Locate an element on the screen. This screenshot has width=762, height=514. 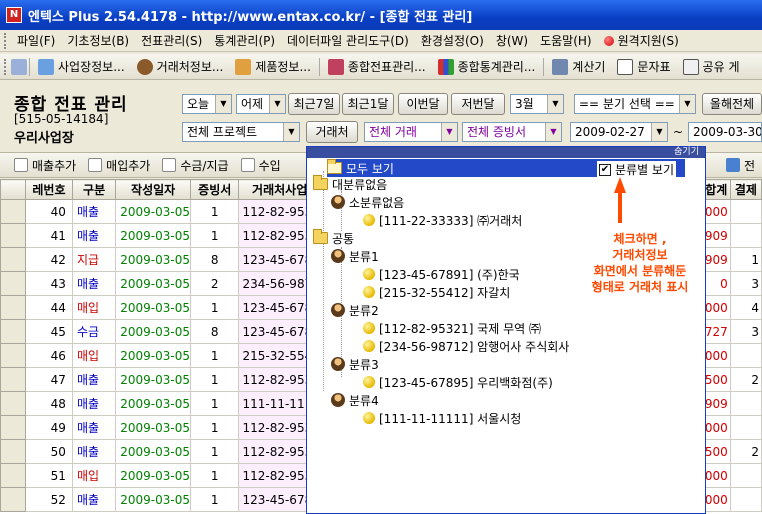
cell-total: 727 is located at coordinates (716, 331).